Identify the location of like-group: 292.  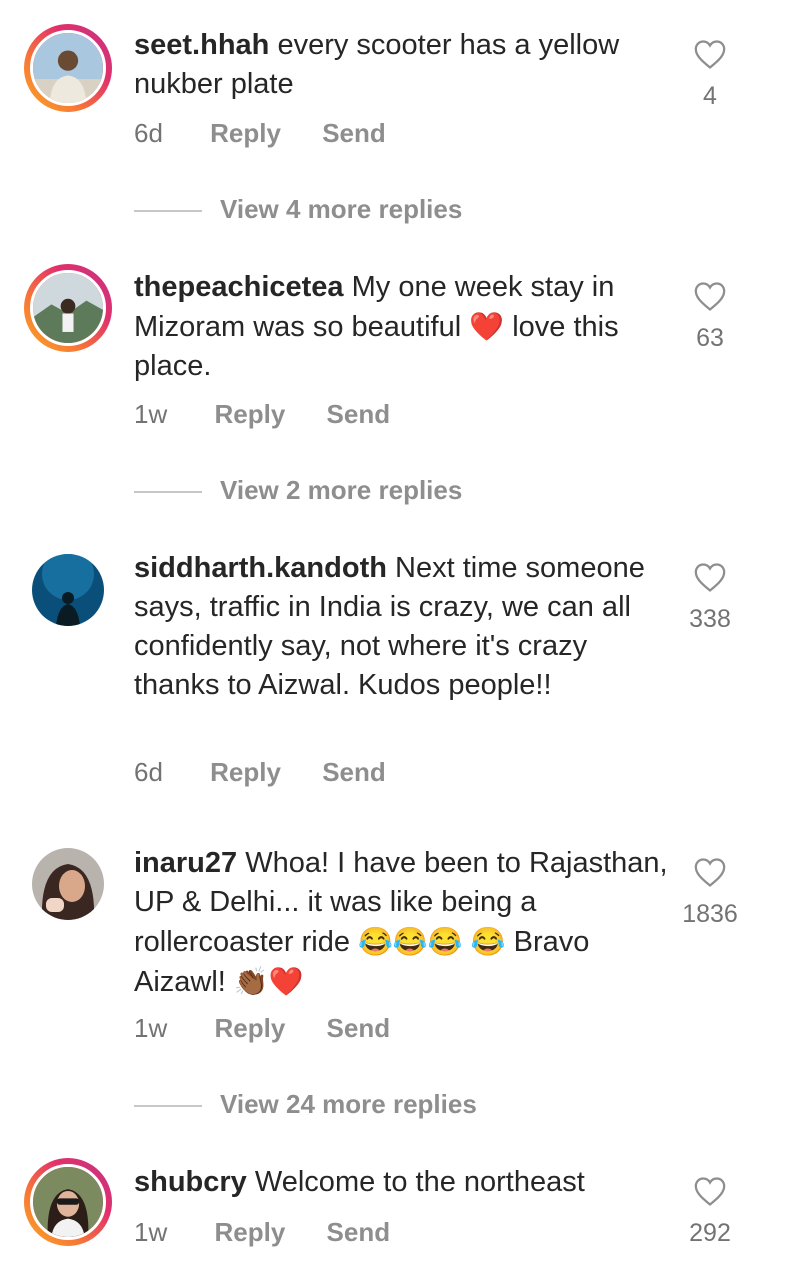
(710, 1211).